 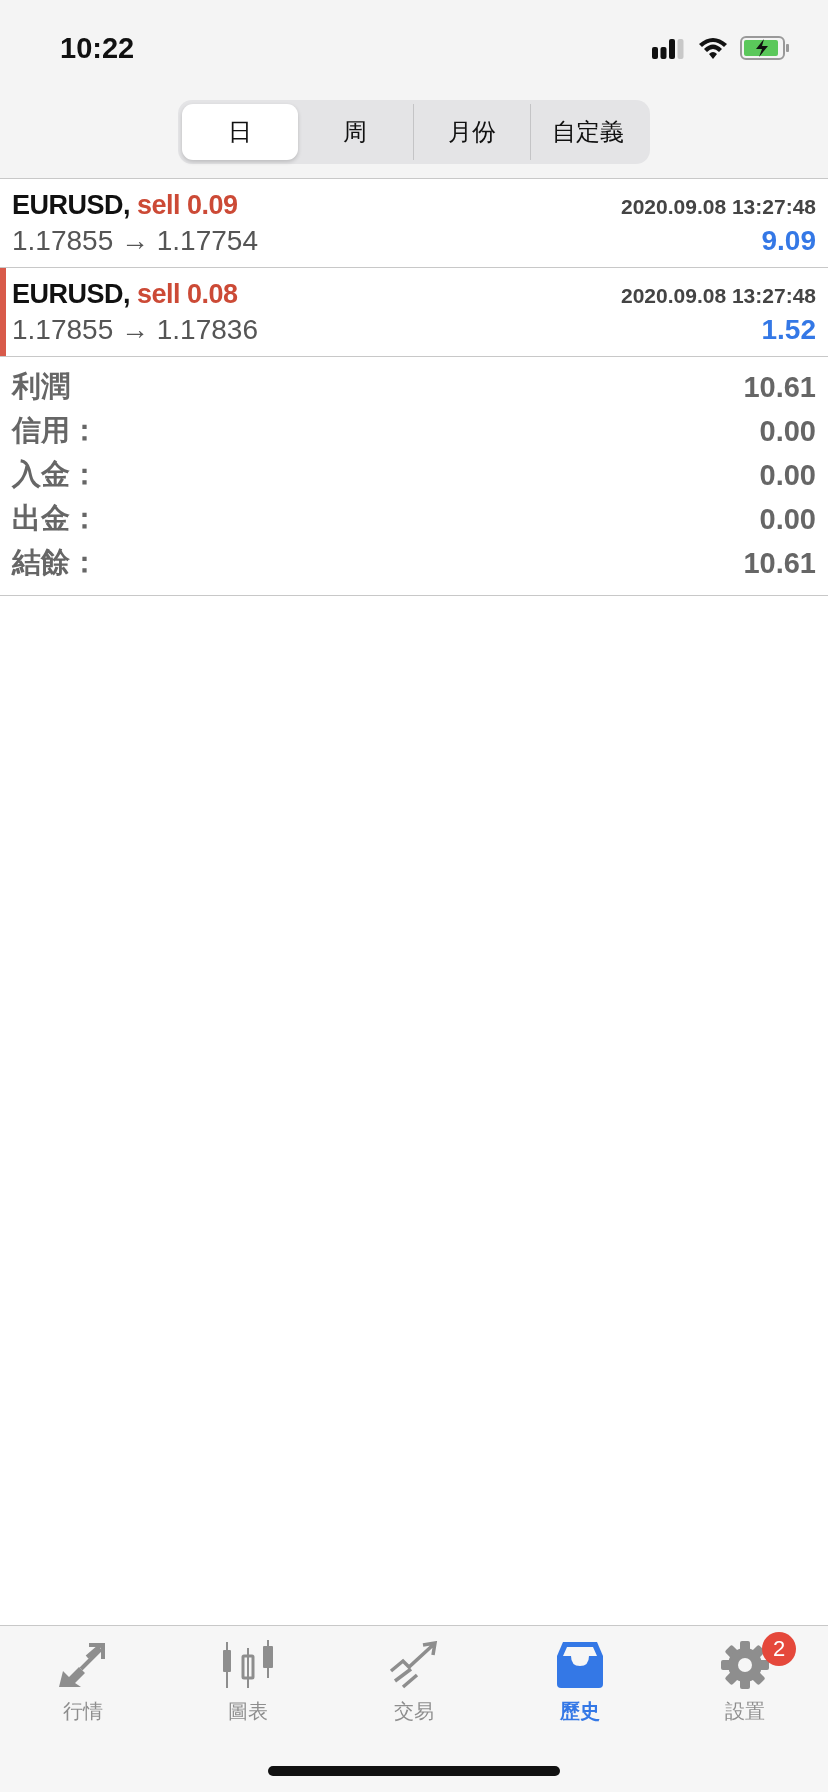 I want to click on wifi-icon, so click(x=713, y=48).